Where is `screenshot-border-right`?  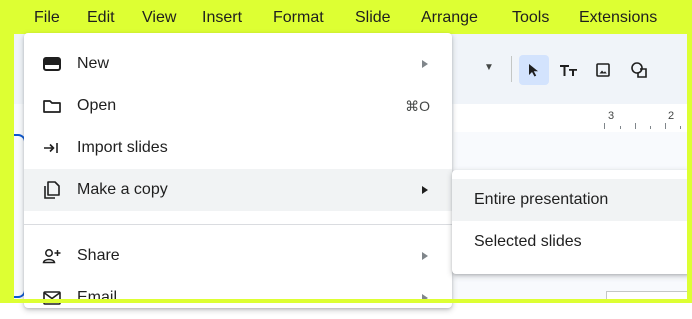
screenshot-border-right is located at coordinates (689, 151).